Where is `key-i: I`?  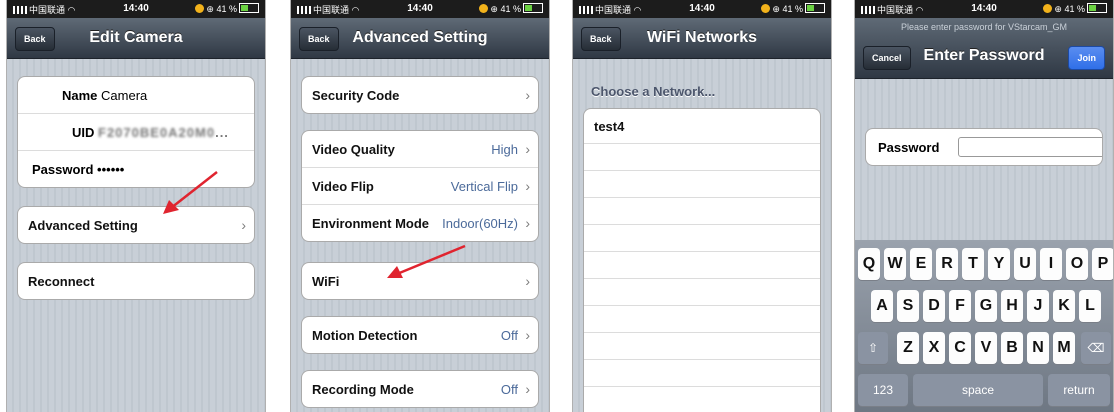
key-i: I is located at coordinates (1051, 264).